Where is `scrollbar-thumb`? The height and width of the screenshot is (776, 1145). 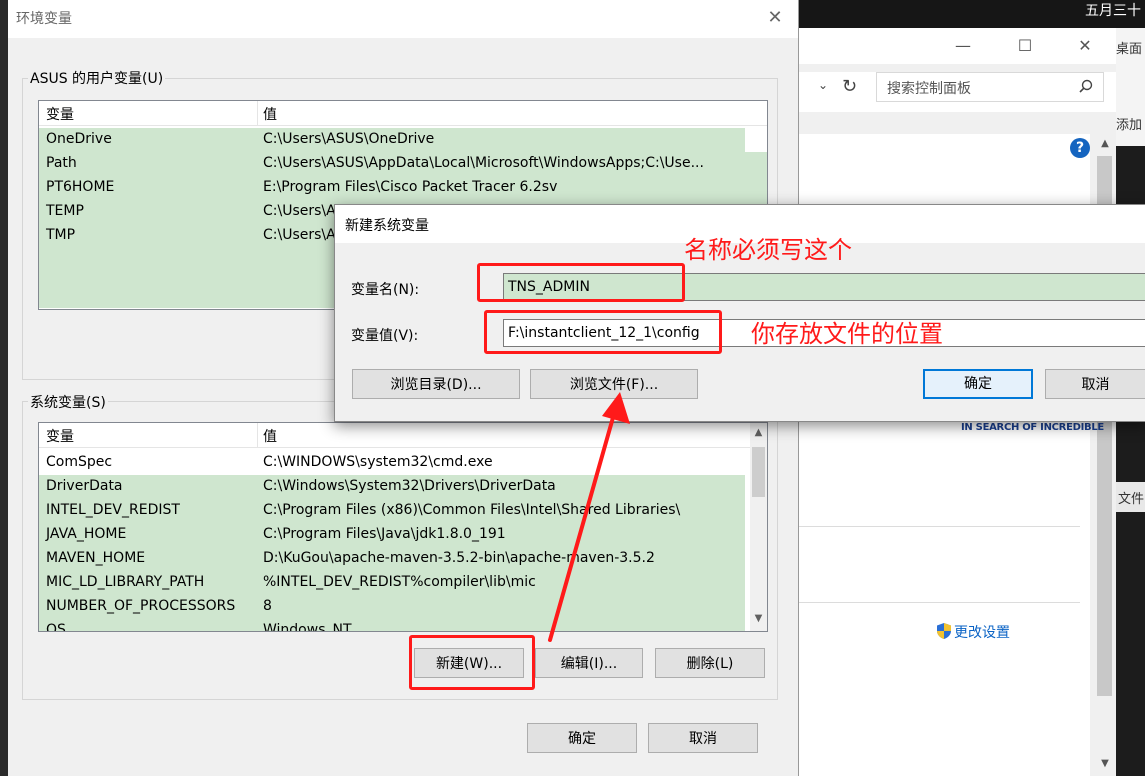
scrollbar-thumb is located at coordinates (758, 472).